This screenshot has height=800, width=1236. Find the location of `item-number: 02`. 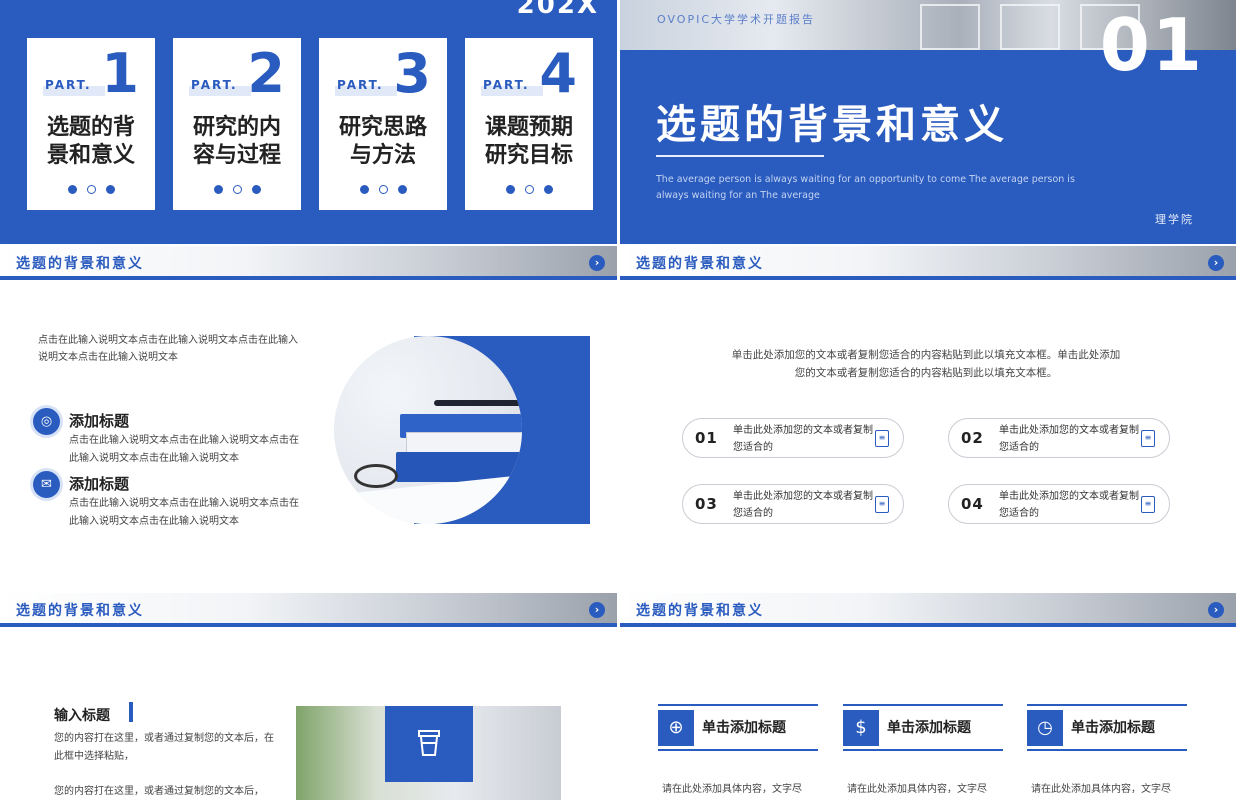

item-number: 02 is located at coordinates (972, 438).